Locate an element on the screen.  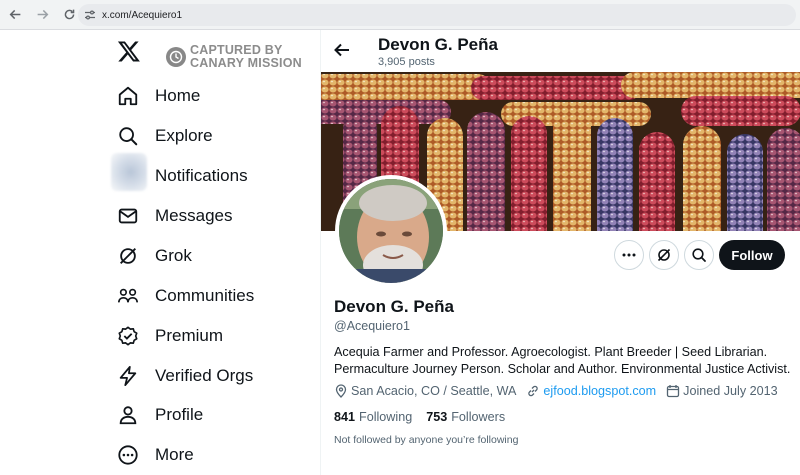
followers-count: 753 is located at coordinates (437, 417).